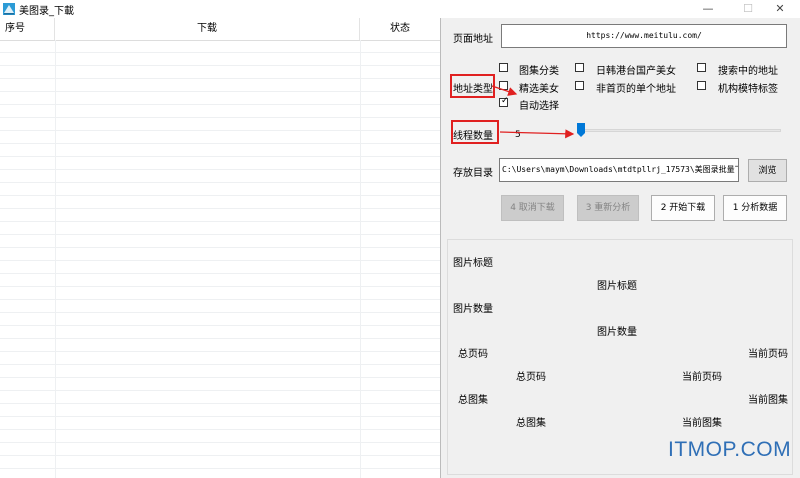 The image size is (800, 478). What do you see at coordinates (503, 67) in the screenshot?
I see `checkbox-album-category` at bounding box center [503, 67].